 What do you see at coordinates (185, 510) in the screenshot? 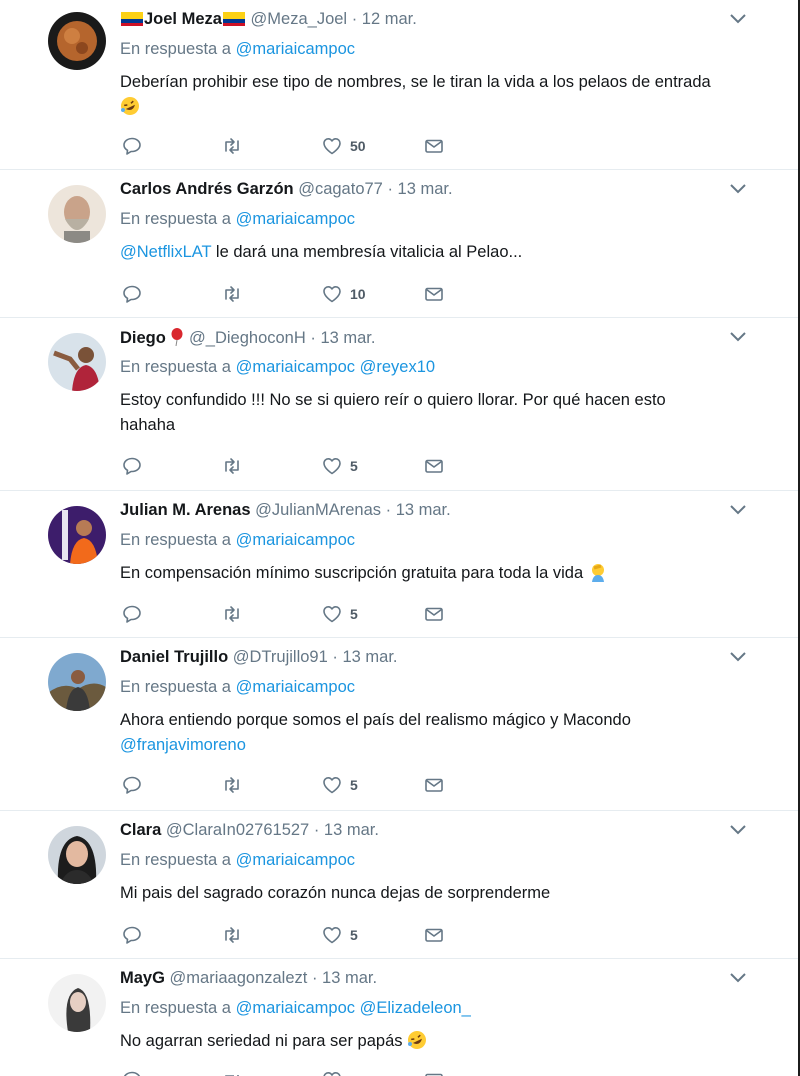
I see `user-name: Julian M. Arenas` at bounding box center [185, 510].